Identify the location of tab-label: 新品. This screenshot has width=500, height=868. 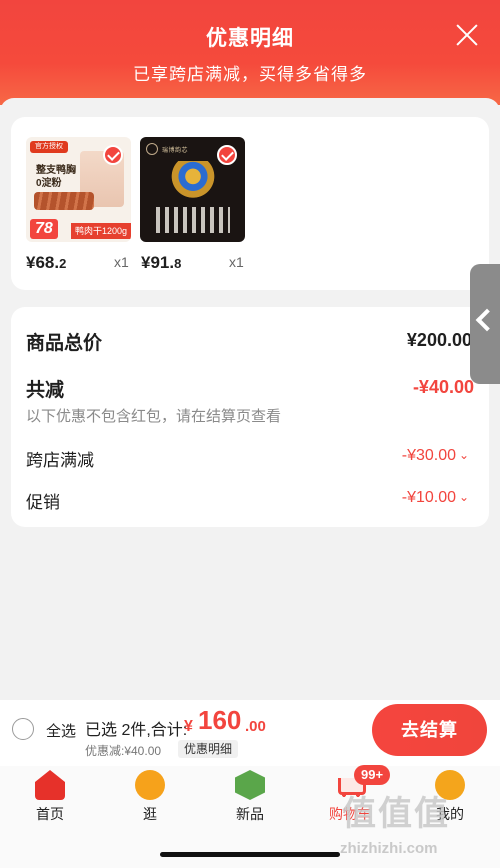
(250, 814).